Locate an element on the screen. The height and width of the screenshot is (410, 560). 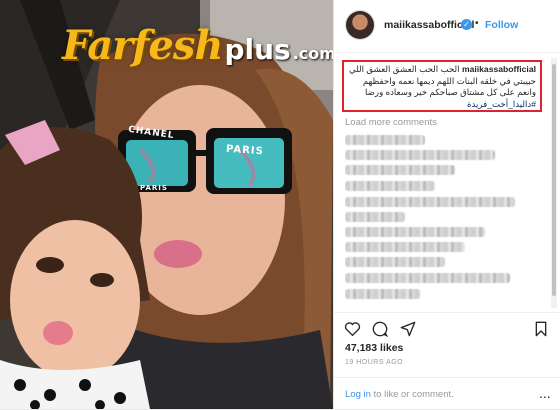
caption-username: maiikassabofficial is located at coordinates (499, 69).